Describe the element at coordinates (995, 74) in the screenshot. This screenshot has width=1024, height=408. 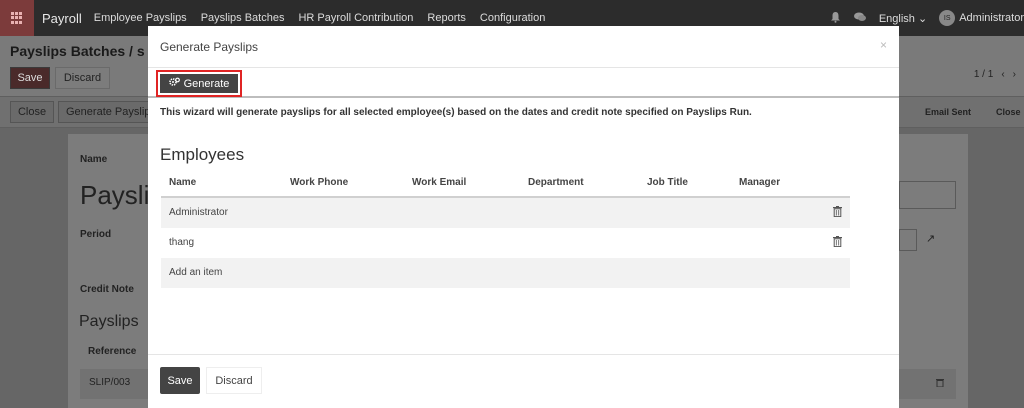
I see `pager: 1 / 1 ‹ ›` at that location.